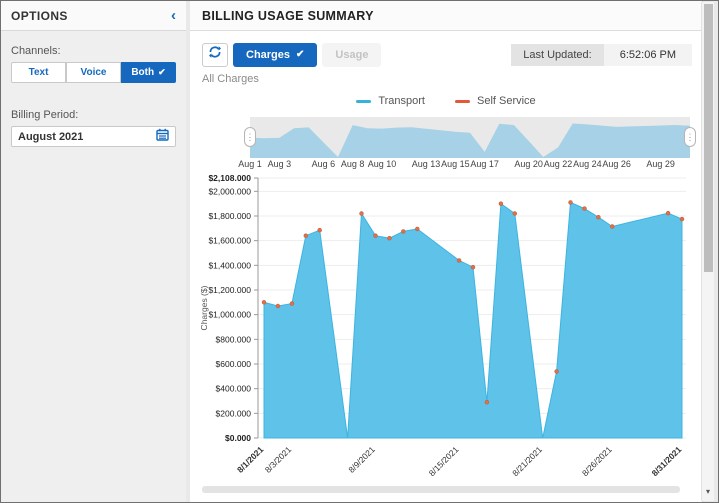 The width and height of the screenshot is (719, 503). Describe the element at coordinates (238, 438) in the screenshot. I see `y-tick-label: $0.000` at that location.